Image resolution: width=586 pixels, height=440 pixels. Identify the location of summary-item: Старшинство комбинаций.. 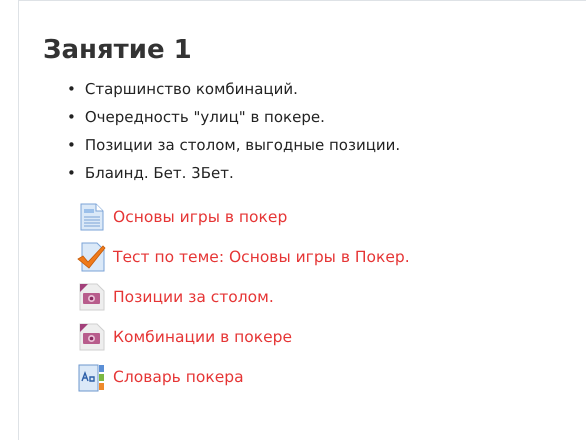
(191, 89).